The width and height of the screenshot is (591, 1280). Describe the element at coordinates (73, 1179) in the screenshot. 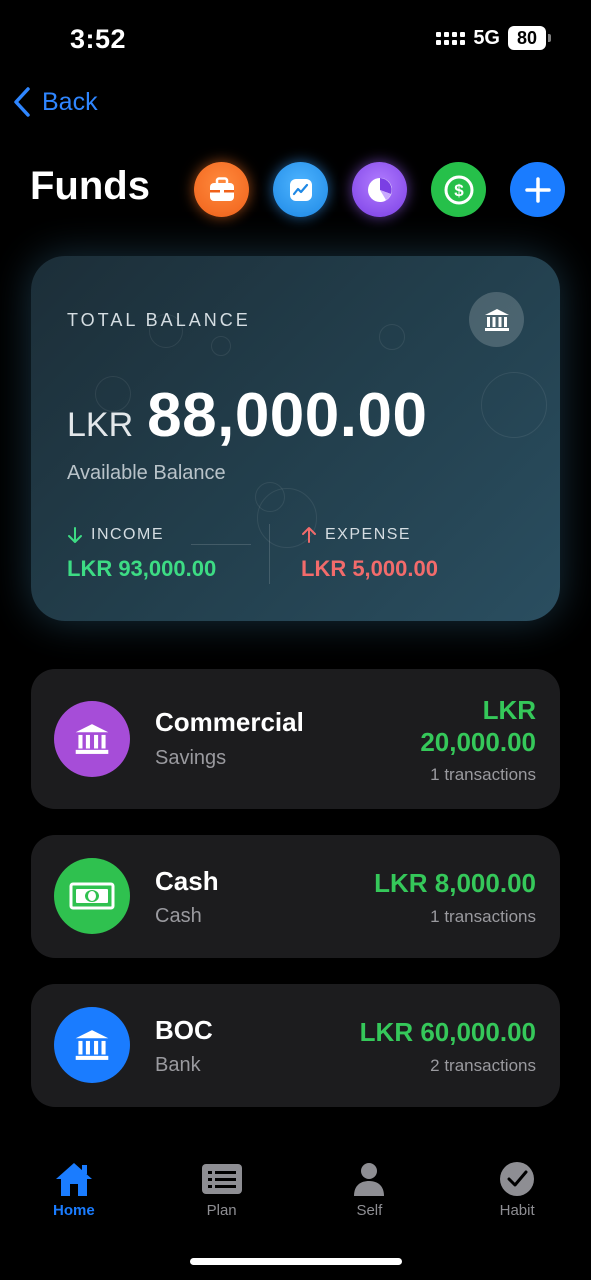

I see `home-icon` at that location.